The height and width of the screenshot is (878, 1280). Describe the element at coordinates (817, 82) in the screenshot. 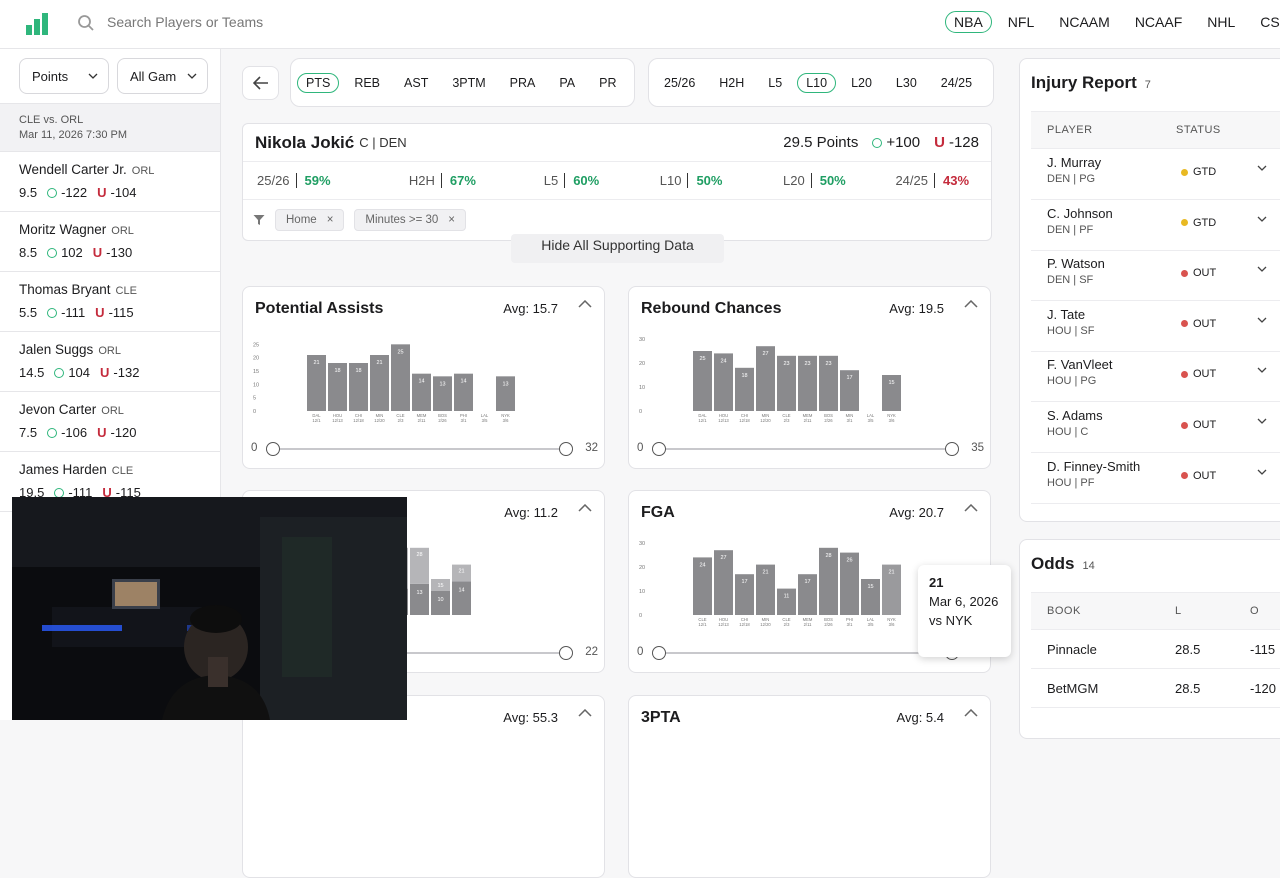

I see `range-tab-l10: L10` at that location.